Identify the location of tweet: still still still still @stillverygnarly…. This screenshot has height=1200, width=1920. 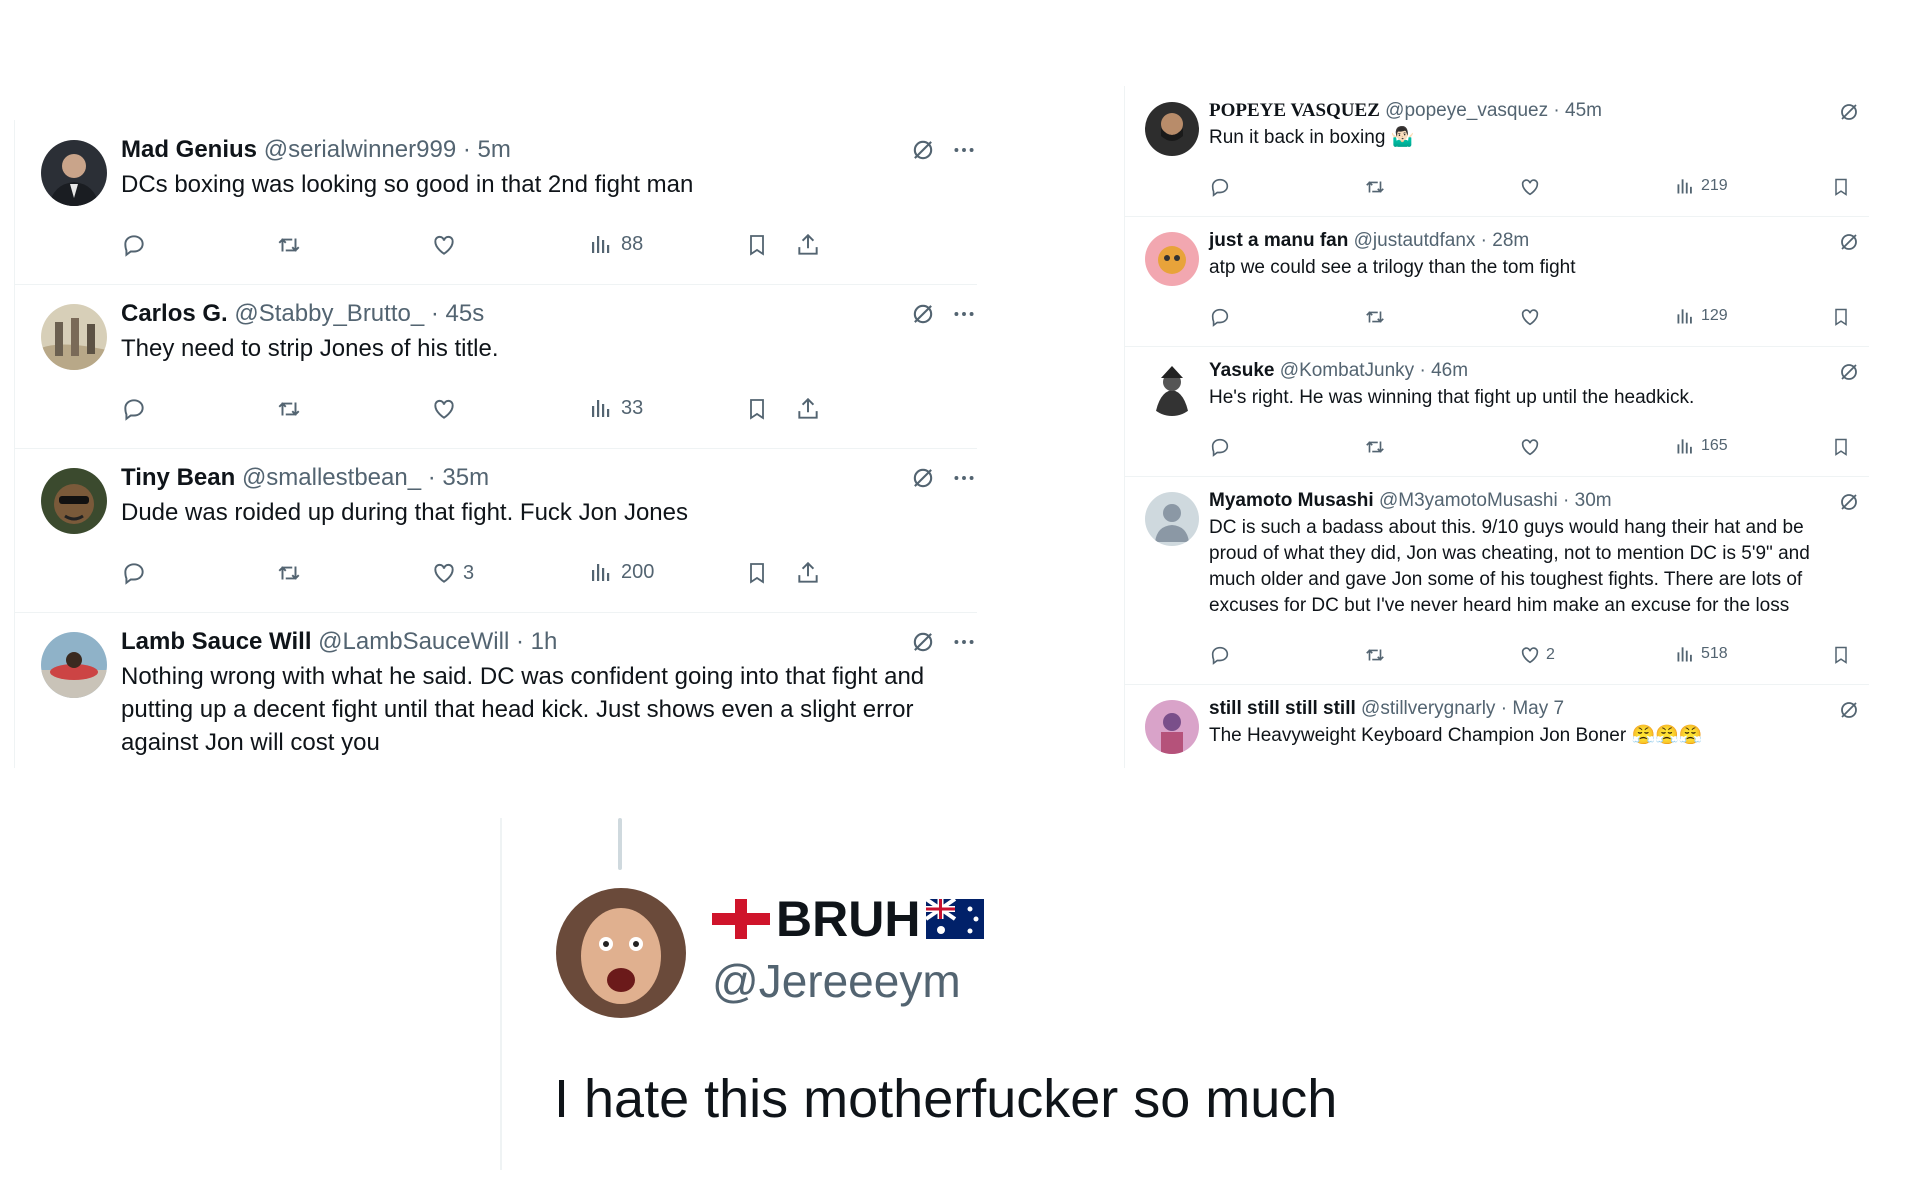
(1497, 726).